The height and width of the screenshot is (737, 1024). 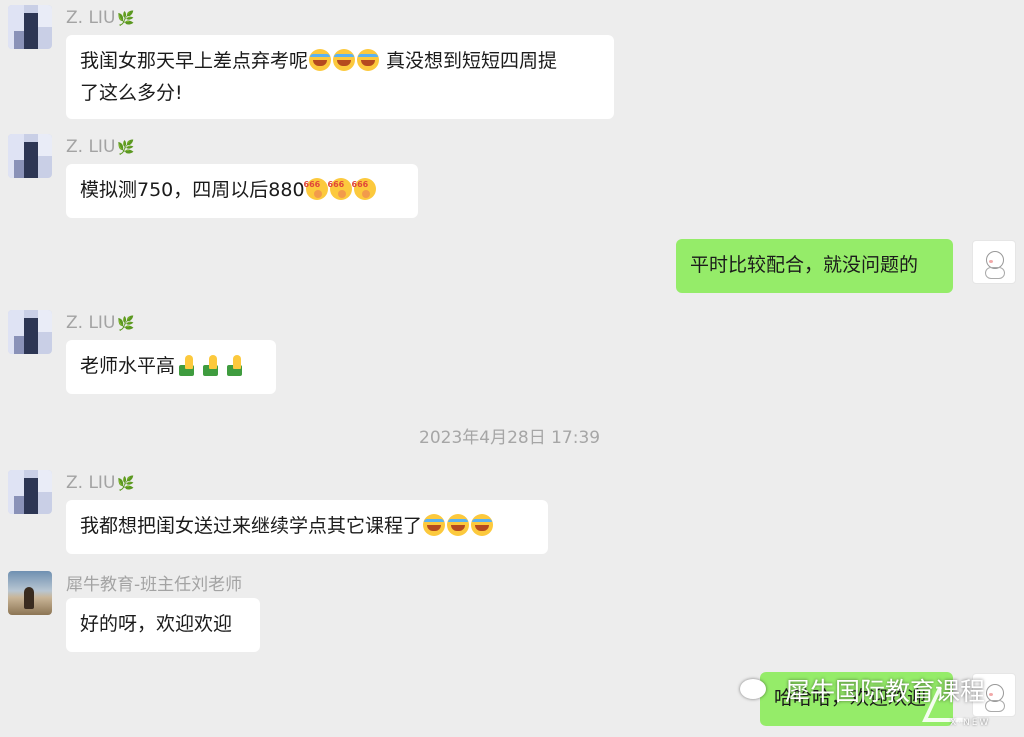 What do you see at coordinates (156, 624) in the screenshot?
I see `message-text: 好的呀，欢迎欢迎` at bounding box center [156, 624].